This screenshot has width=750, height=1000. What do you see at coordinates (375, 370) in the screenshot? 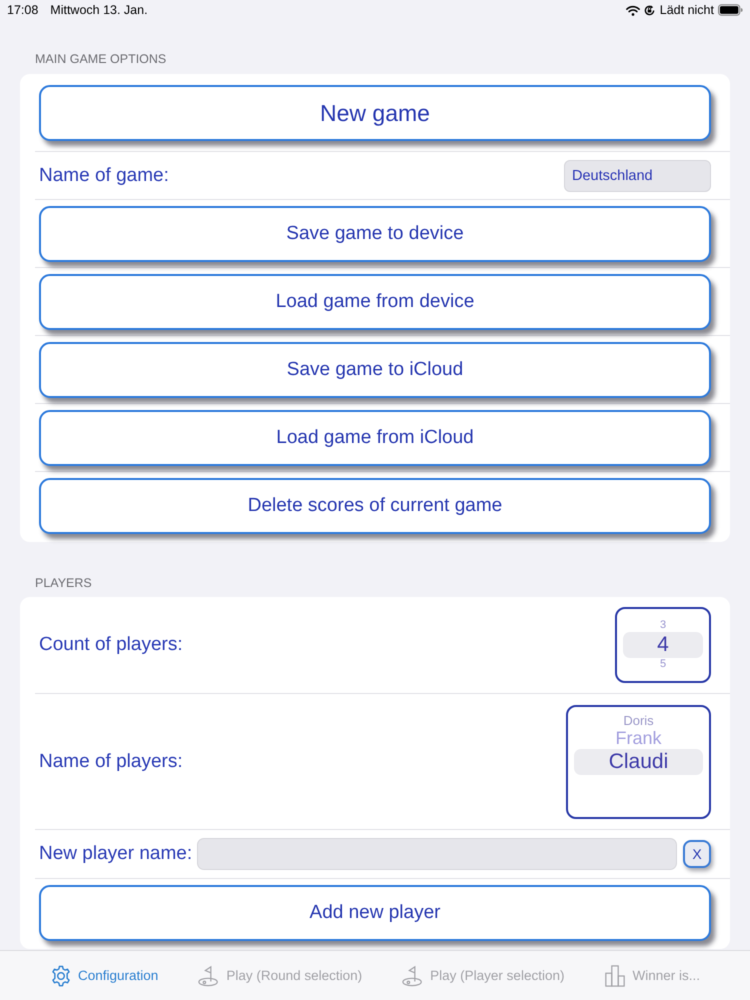
I see `action-button: Save game to iCloud` at bounding box center [375, 370].